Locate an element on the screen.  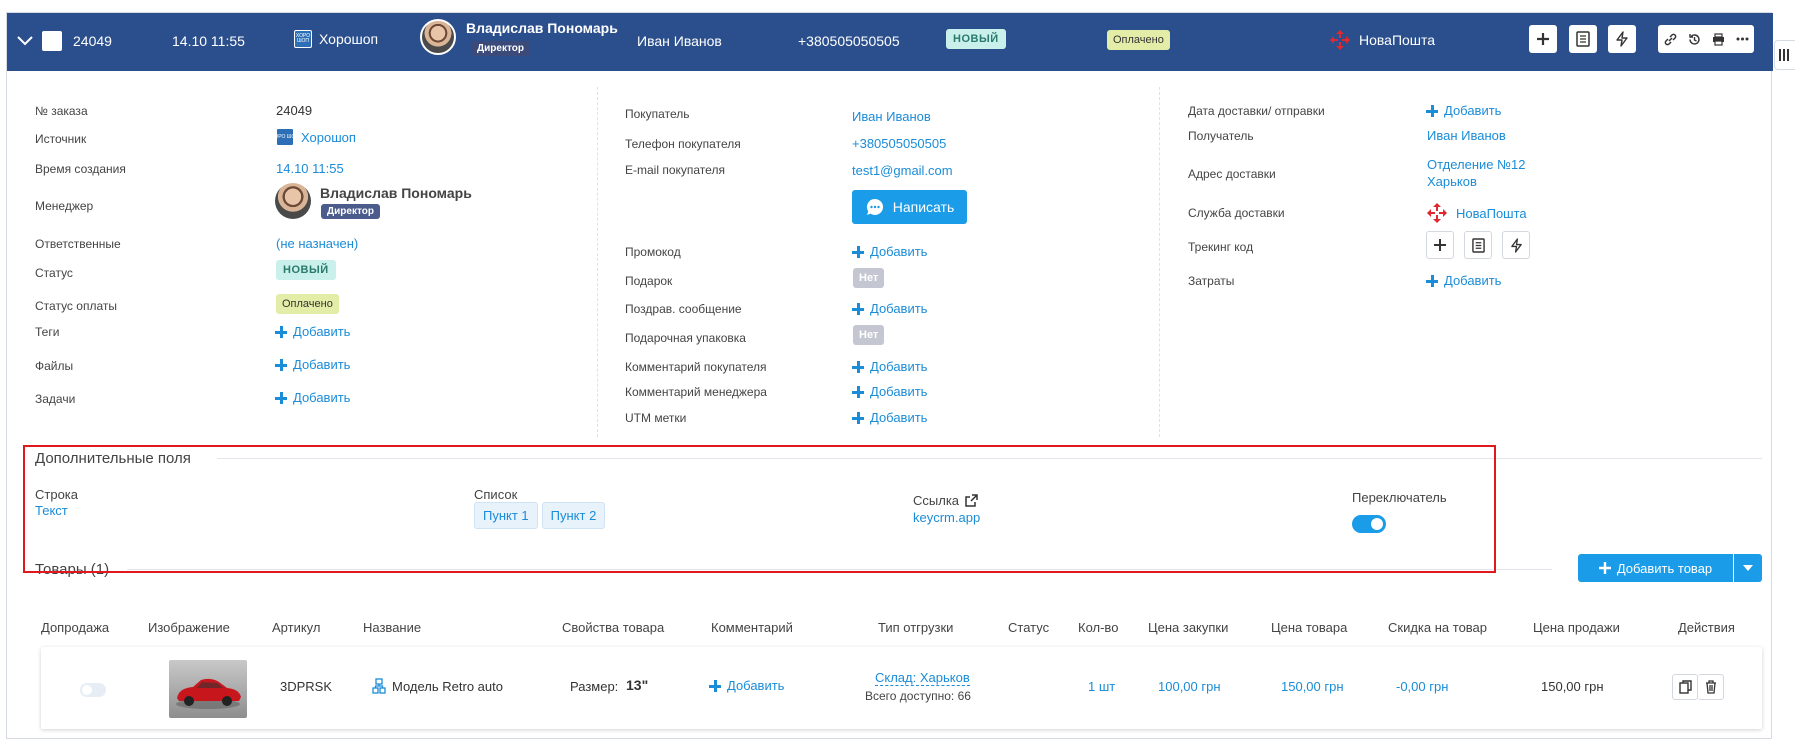
address-line2: Харьков is located at coordinates (1452, 181).